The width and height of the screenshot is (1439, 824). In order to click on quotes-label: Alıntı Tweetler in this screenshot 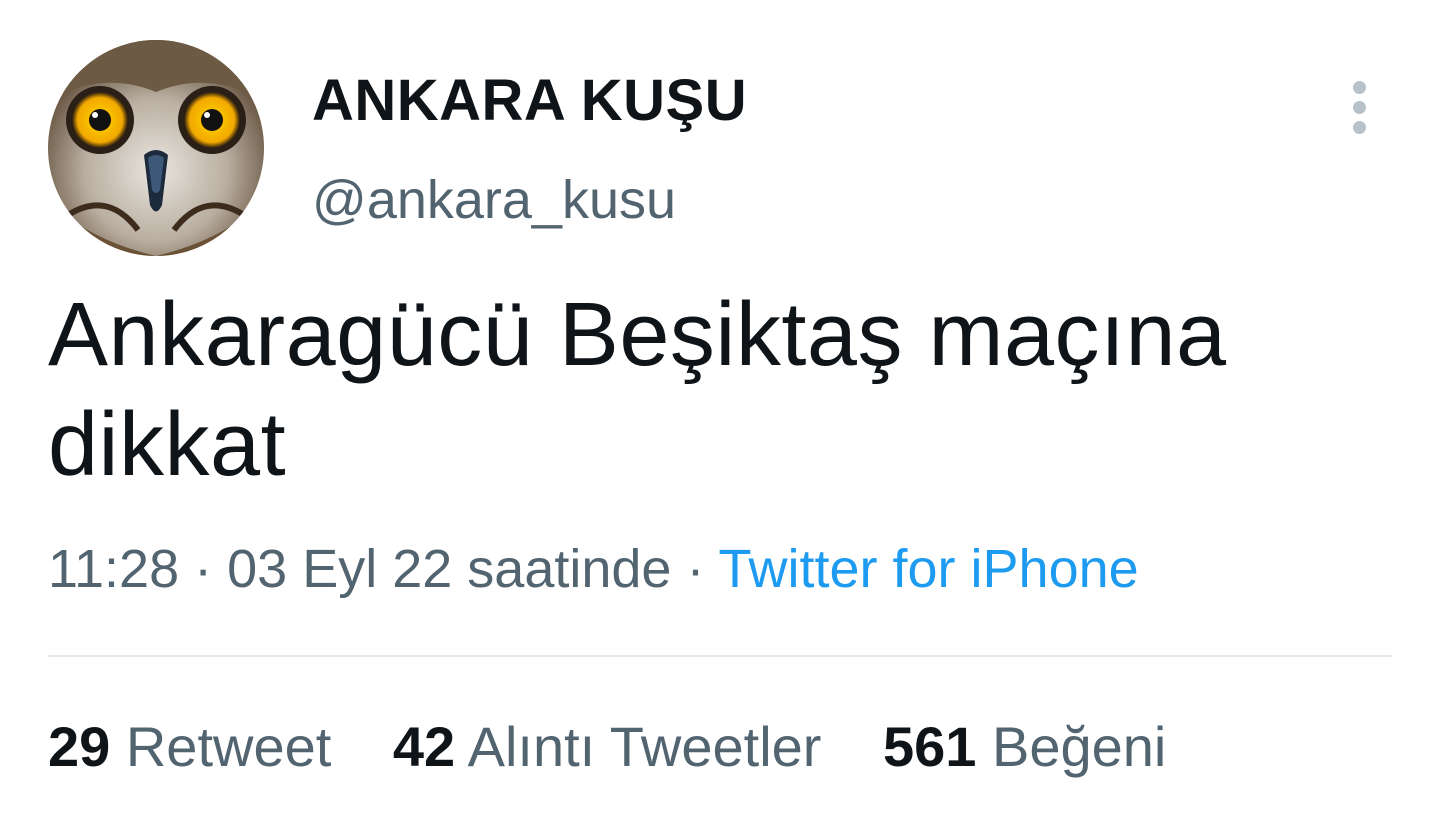, I will do `click(644, 746)`.